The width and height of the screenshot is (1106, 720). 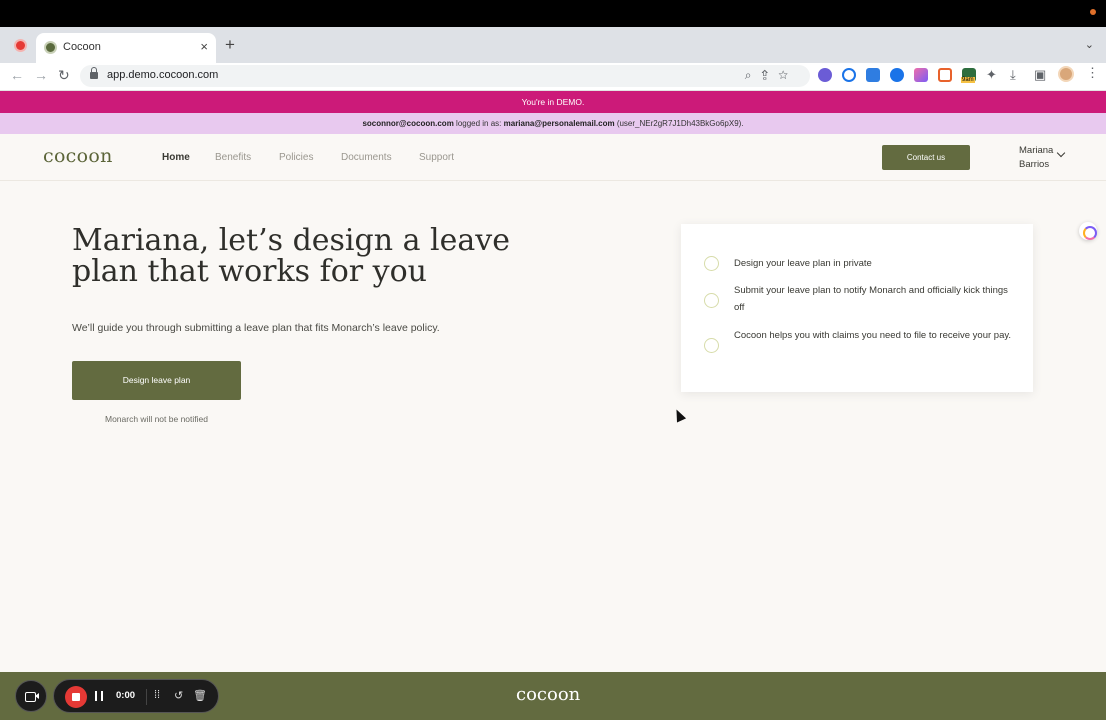 I want to click on login-connector: logged in as:, so click(x=478, y=123).